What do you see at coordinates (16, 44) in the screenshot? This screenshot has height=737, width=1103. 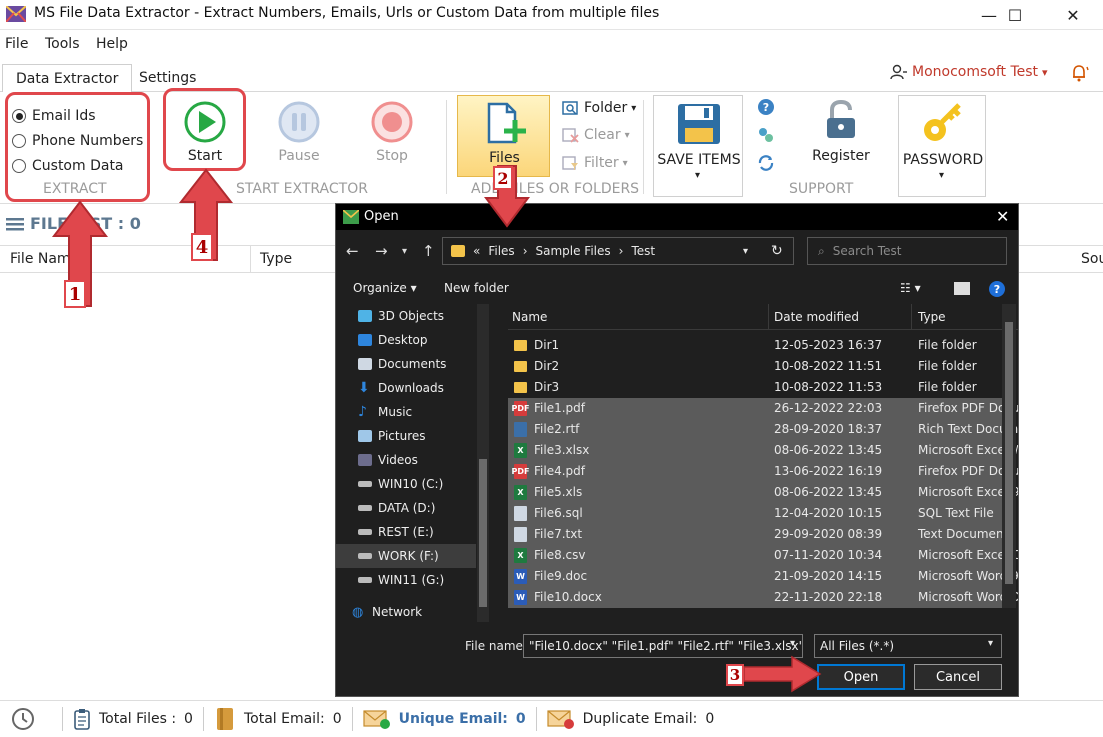 I see `menu-file: File` at bounding box center [16, 44].